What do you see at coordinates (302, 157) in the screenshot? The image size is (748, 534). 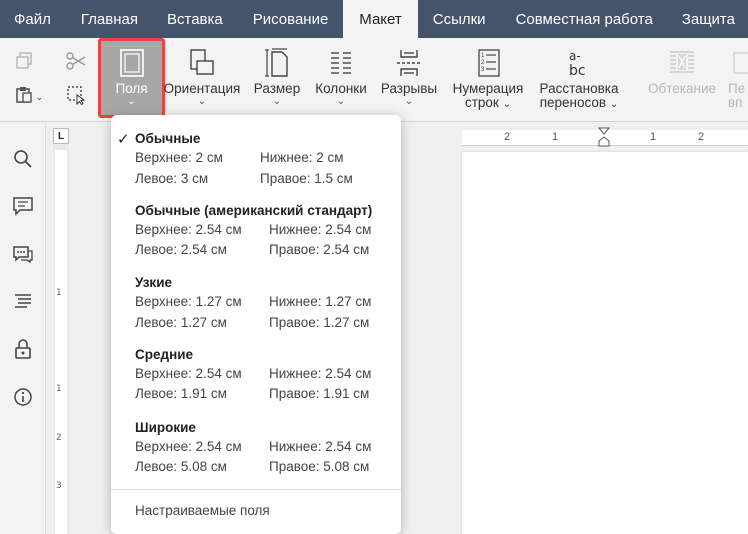 I see `margin-bottom-value: Нижнее: 2 см` at bounding box center [302, 157].